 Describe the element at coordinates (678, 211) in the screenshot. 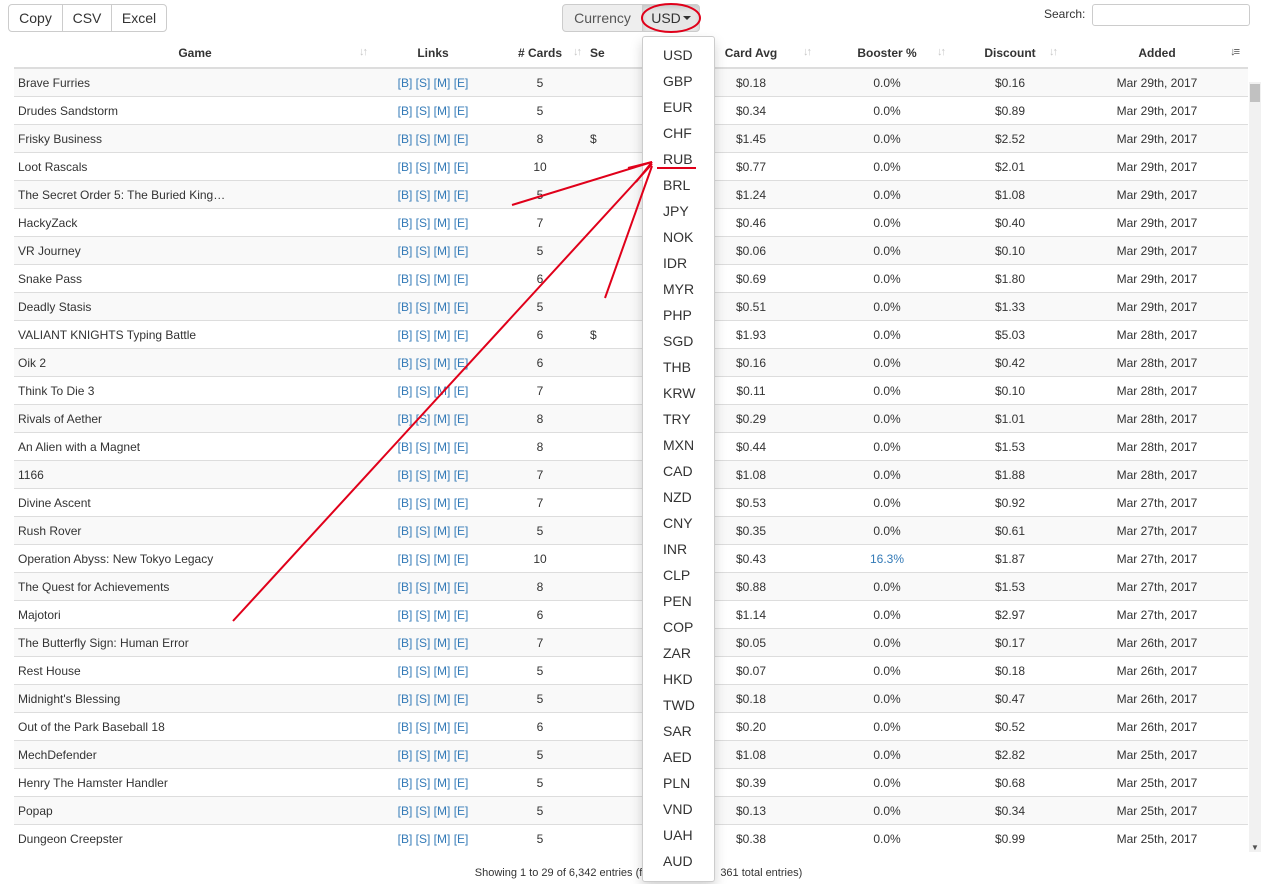

I see `currency-option: JPY` at that location.